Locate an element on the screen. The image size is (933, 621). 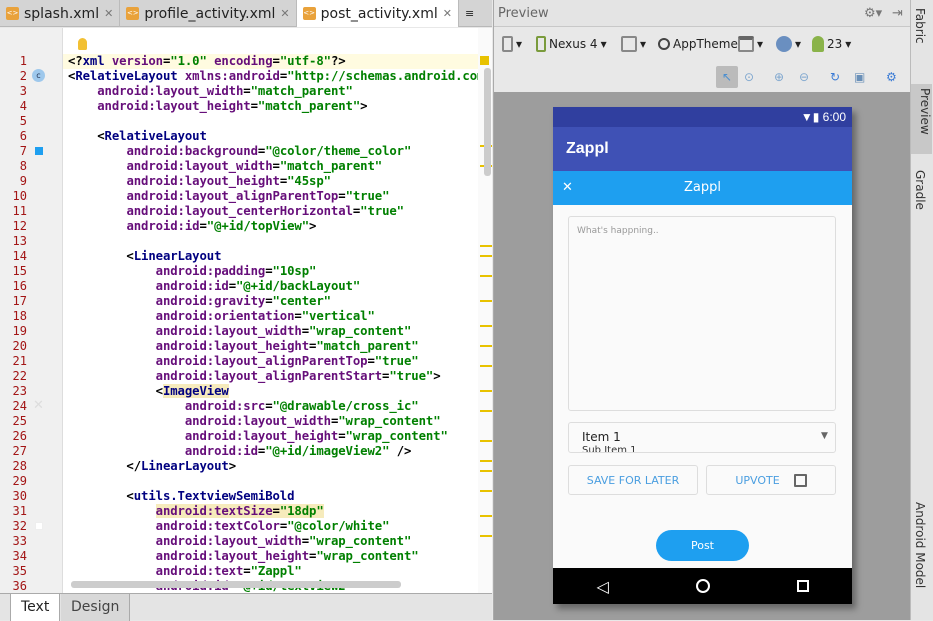
line-number: 16 is located at coordinates (19, 286).